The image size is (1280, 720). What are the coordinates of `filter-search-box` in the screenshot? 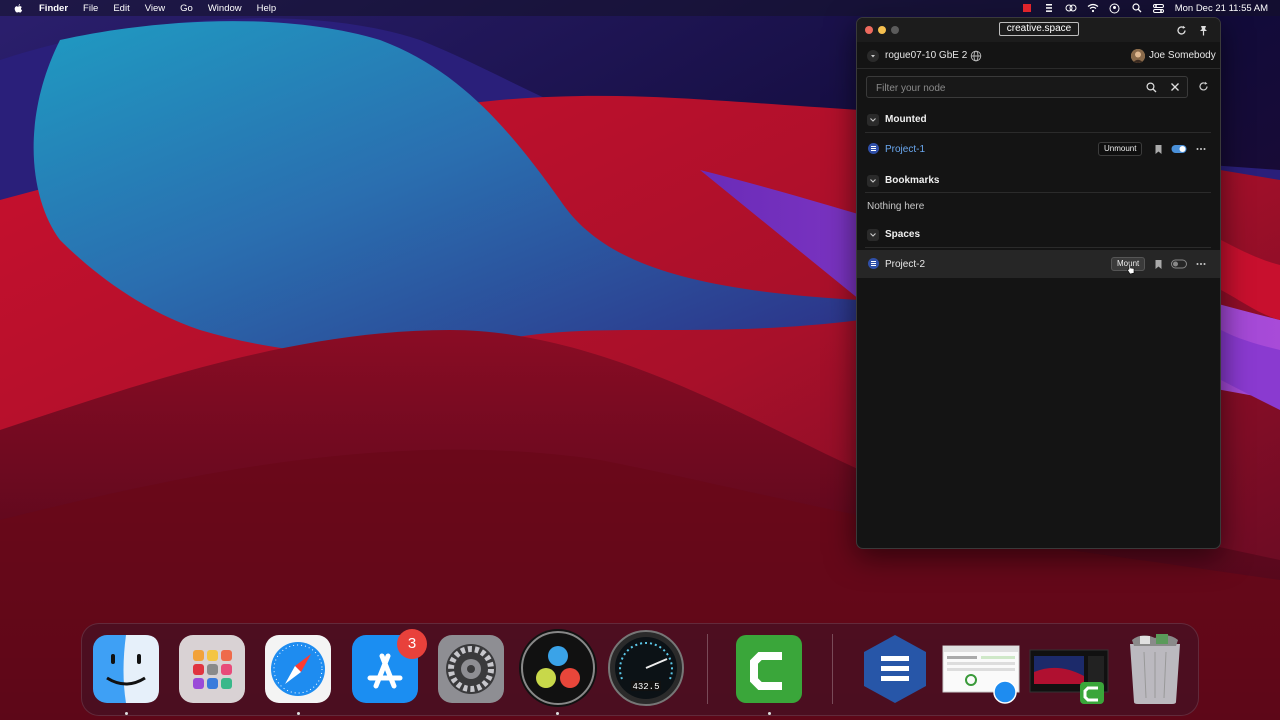 It's located at (1027, 87).